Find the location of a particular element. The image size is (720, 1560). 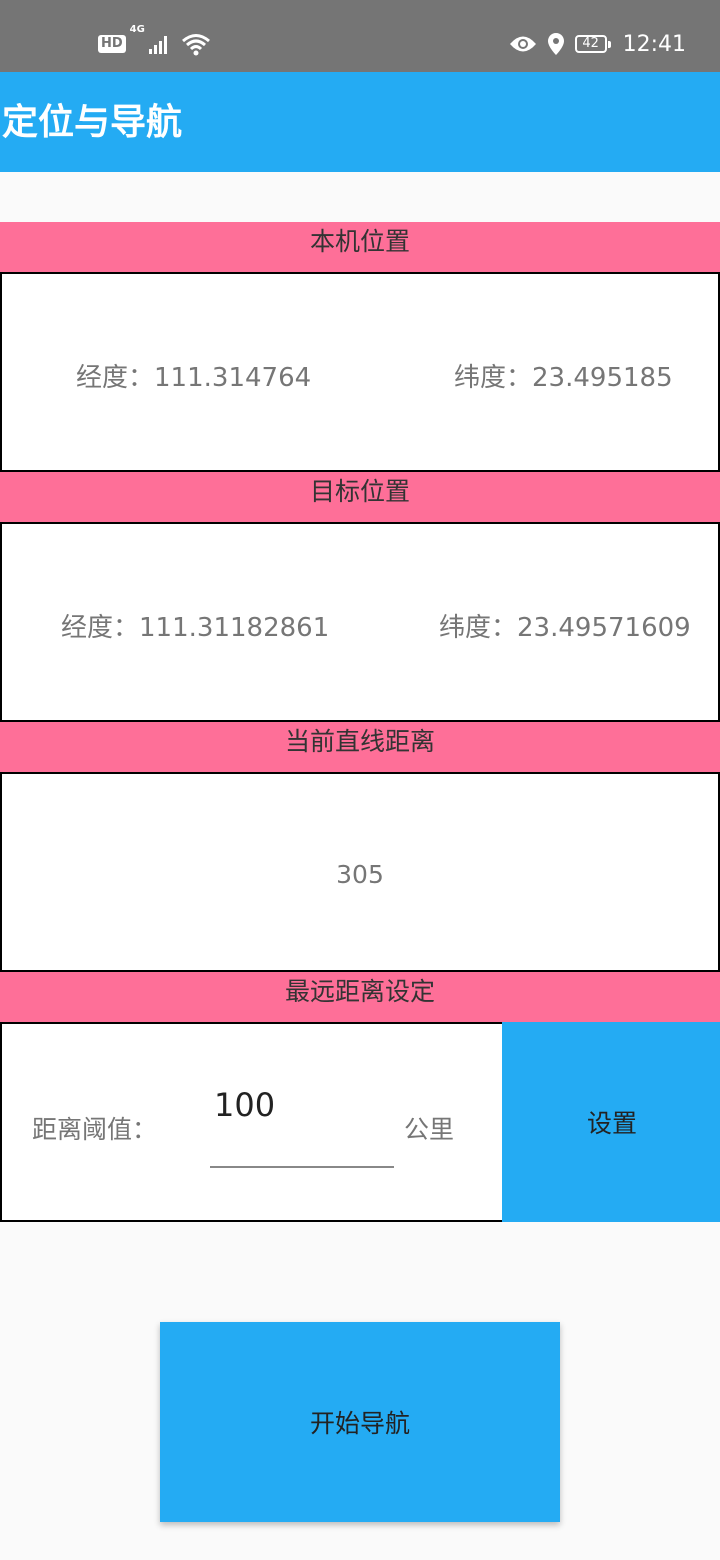

local-latitude-label: 纬度： is located at coordinates (493, 378).